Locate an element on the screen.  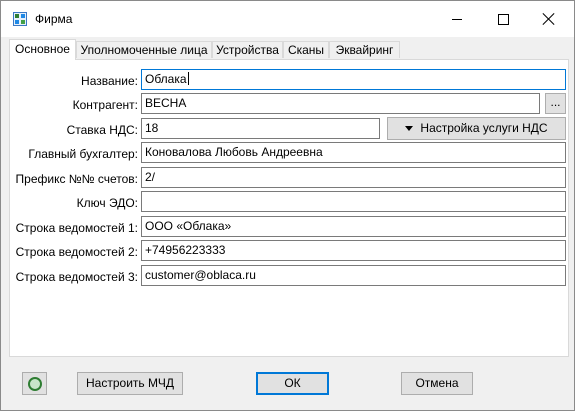
ok-button: ОК is located at coordinates (292, 383).